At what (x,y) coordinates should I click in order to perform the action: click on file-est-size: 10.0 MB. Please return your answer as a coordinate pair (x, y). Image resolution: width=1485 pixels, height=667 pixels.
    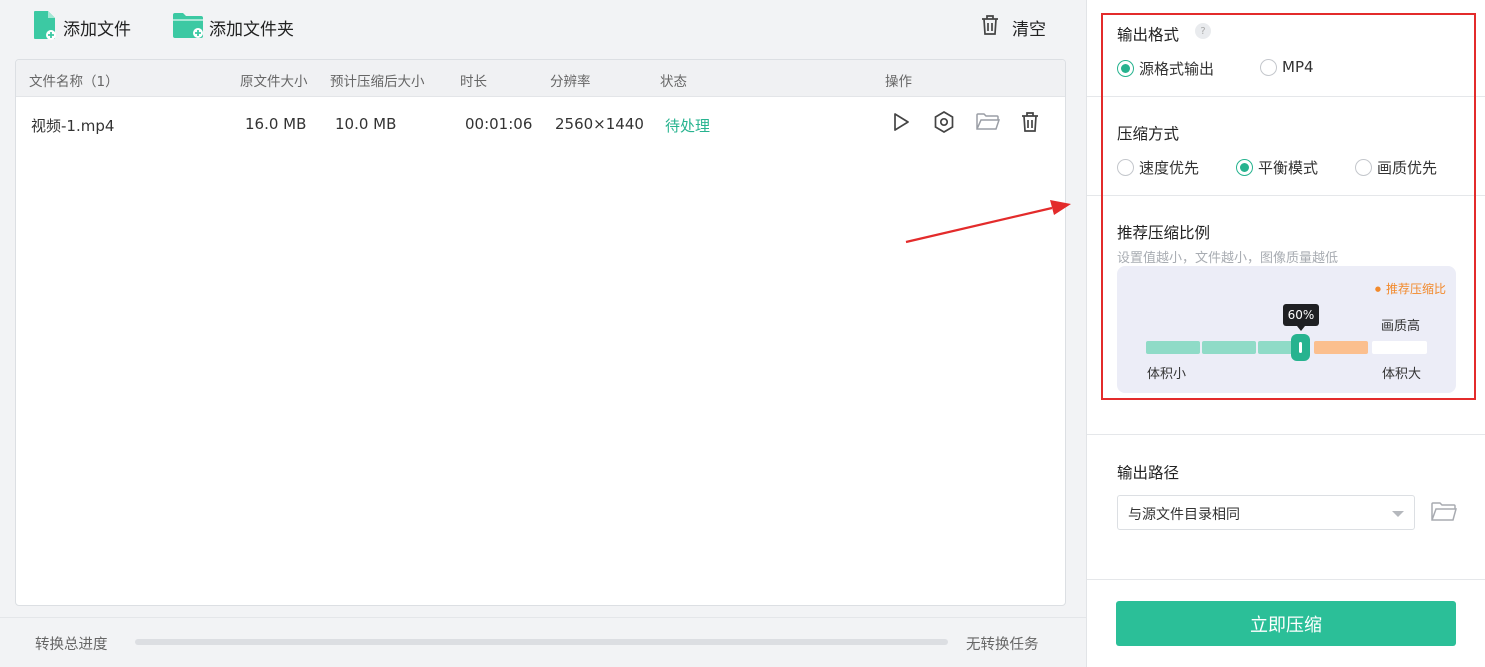
    Looking at the image, I should click on (366, 124).